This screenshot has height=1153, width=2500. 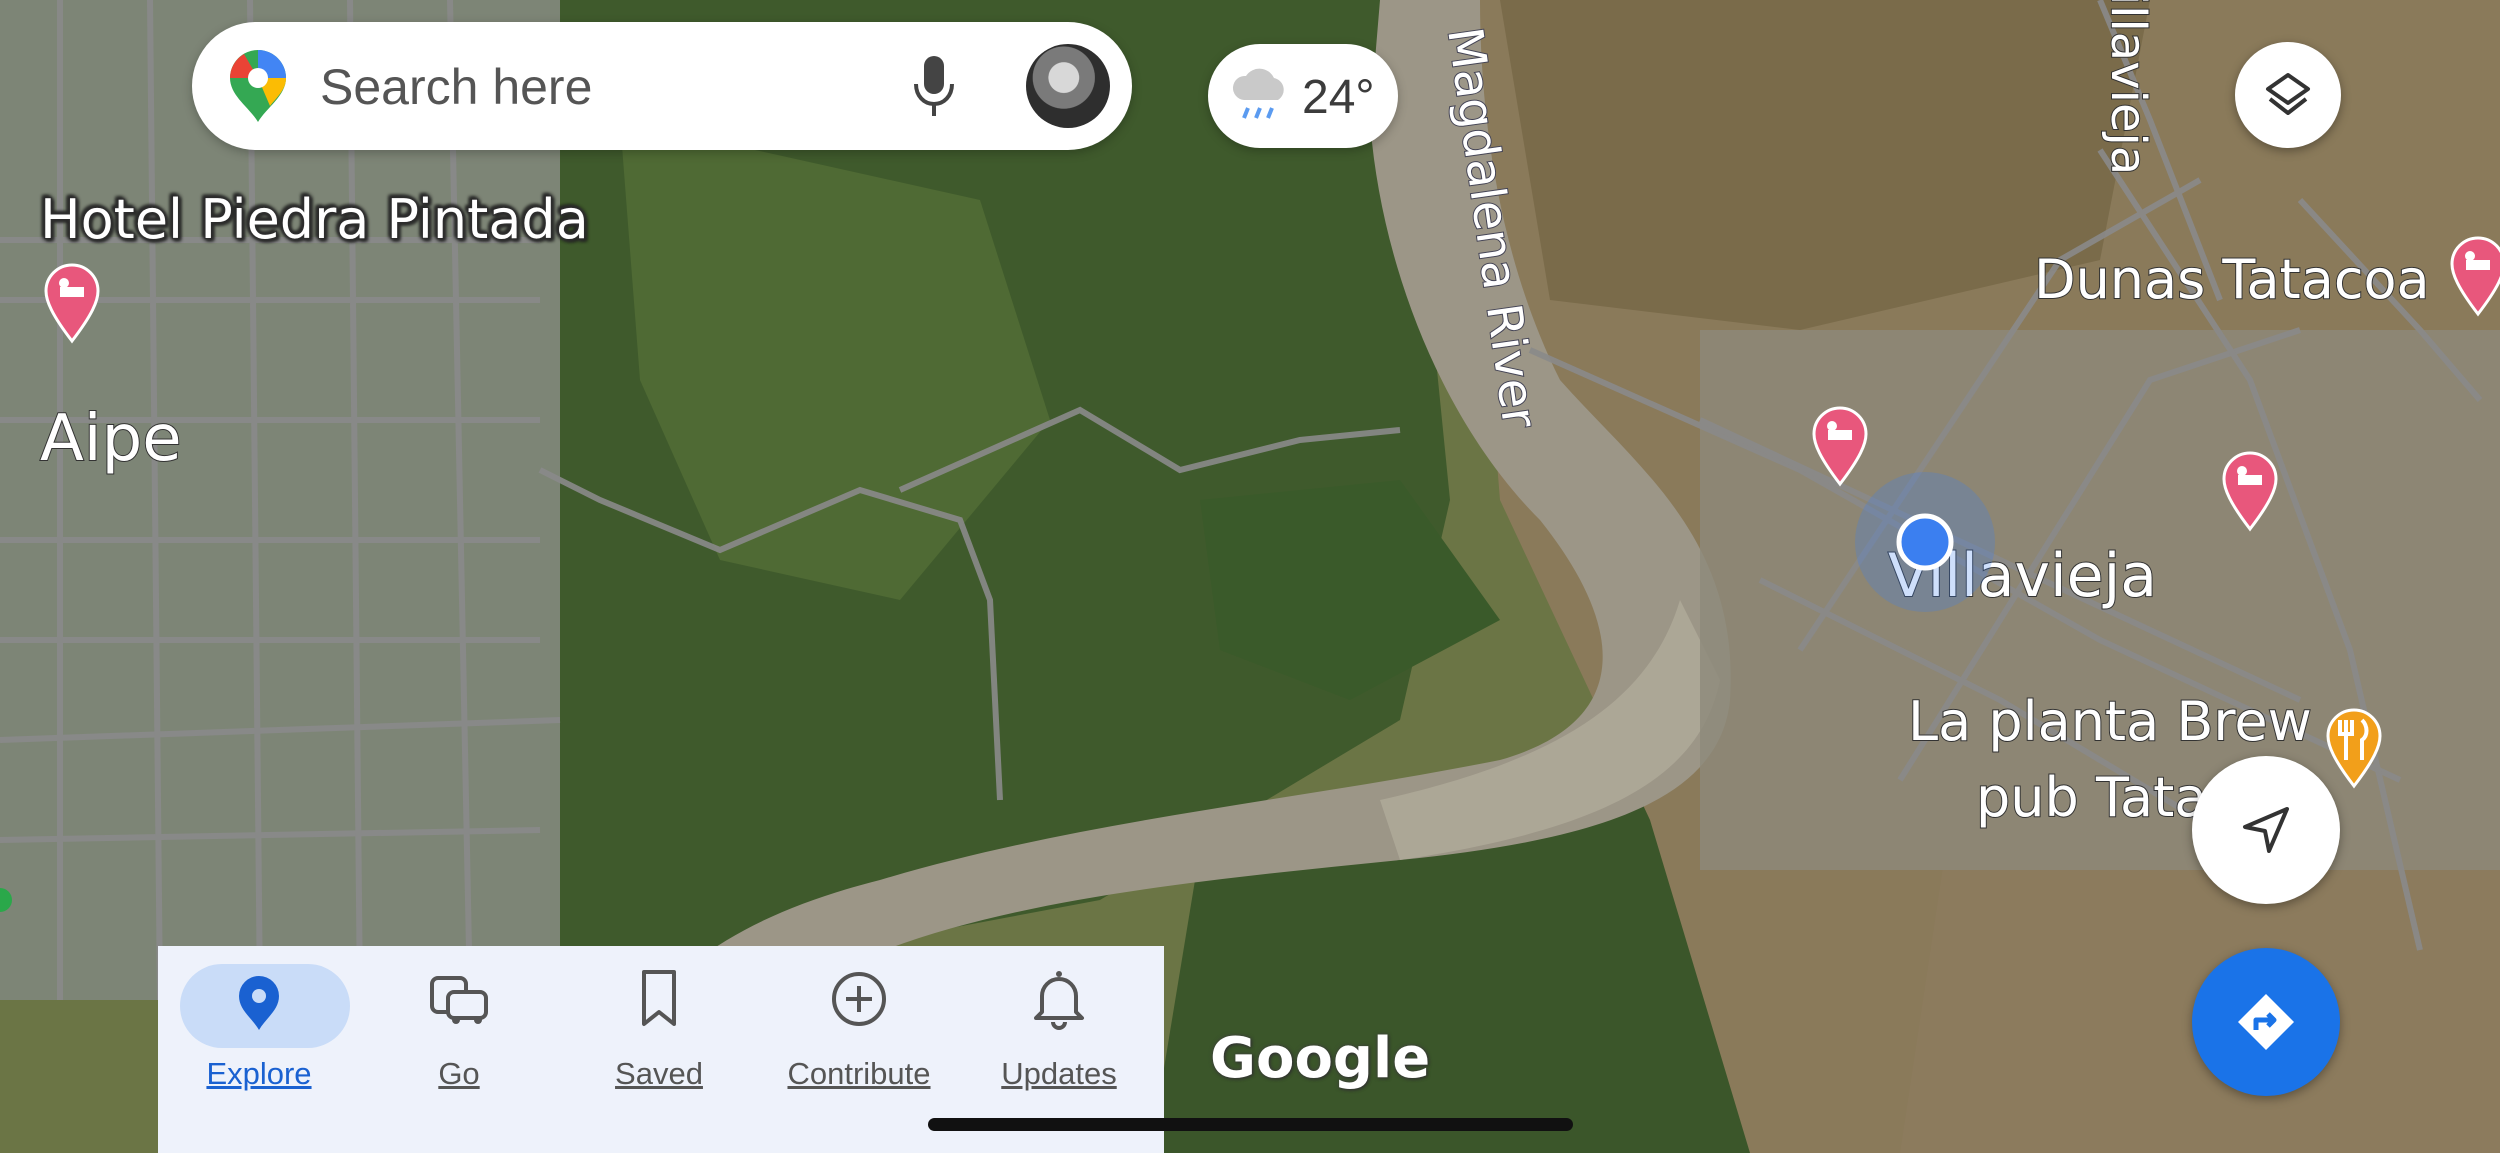 I want to click on add-circle-icon, so click(x=859, y=999).